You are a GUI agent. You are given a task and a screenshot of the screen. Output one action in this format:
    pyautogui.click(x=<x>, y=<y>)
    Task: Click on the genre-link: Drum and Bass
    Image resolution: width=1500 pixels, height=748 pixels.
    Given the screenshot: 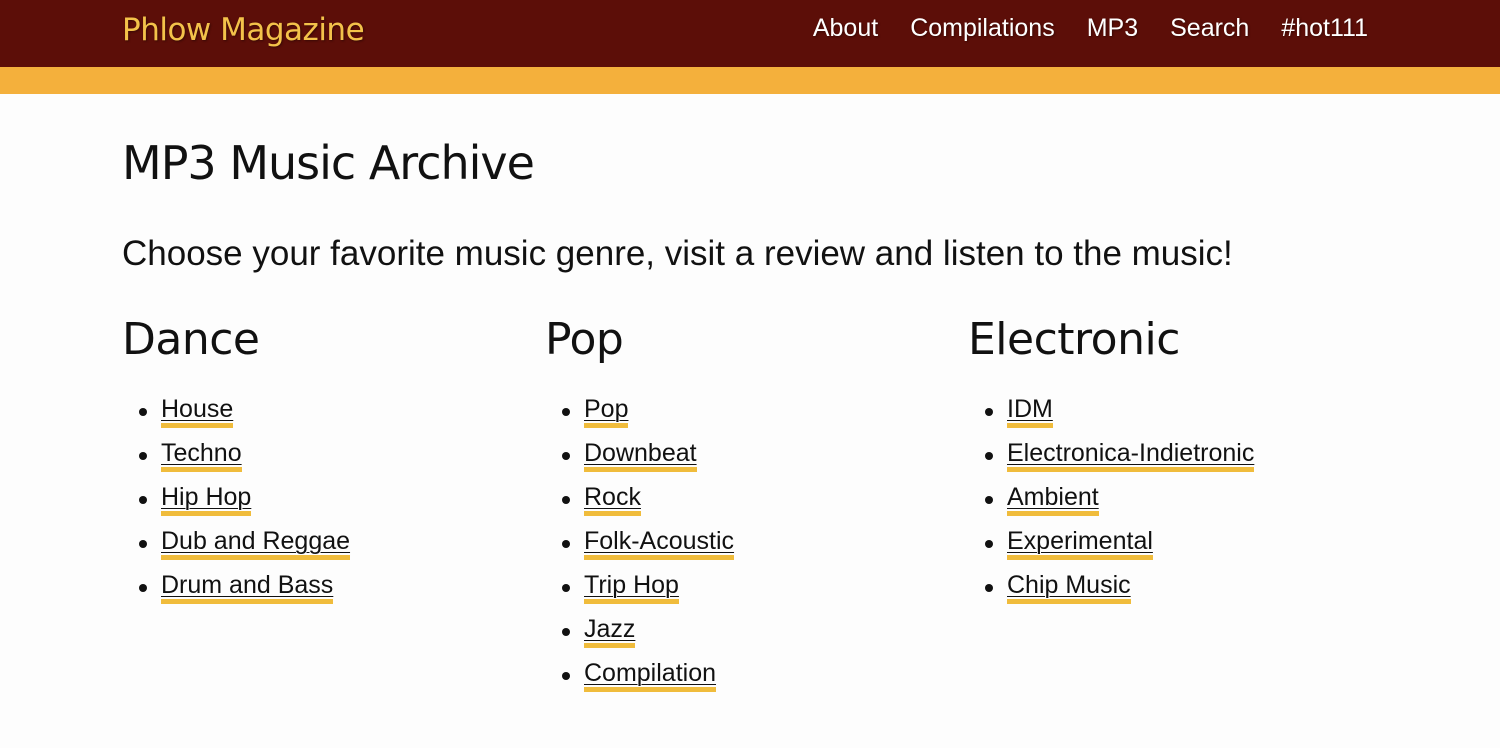 What is the action you would take?
    pyautogui.click(x=247, y=587)
    